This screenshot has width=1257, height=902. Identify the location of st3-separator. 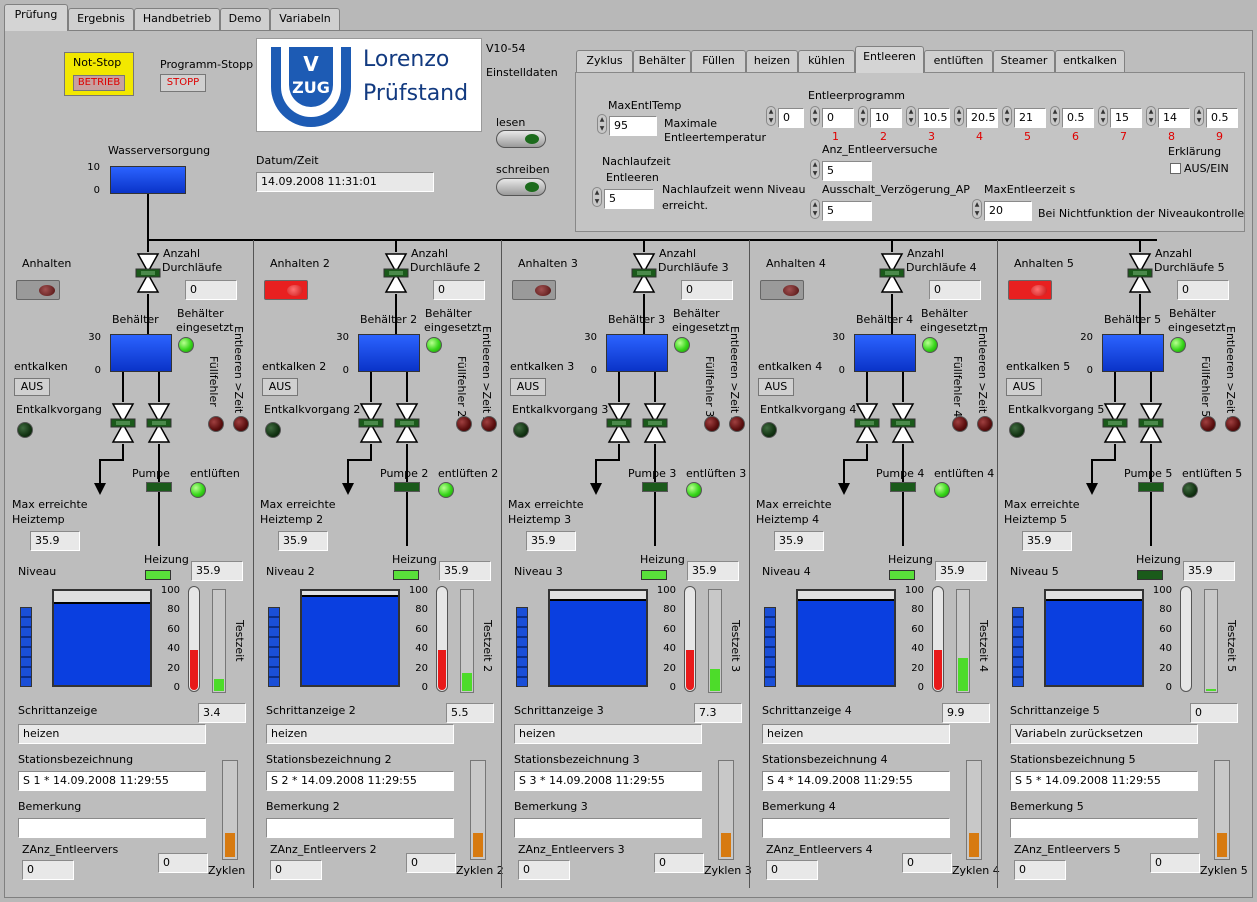
(501, 564).